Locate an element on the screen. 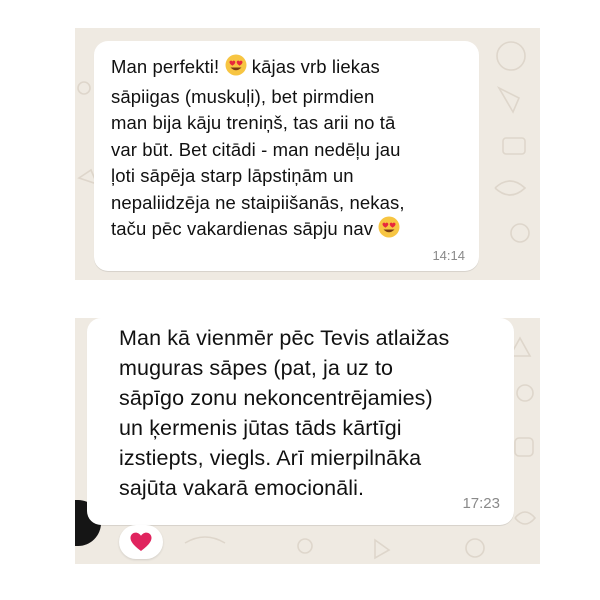 The image size is (600, 600). message-reaction is located at coordinates (141, 542).